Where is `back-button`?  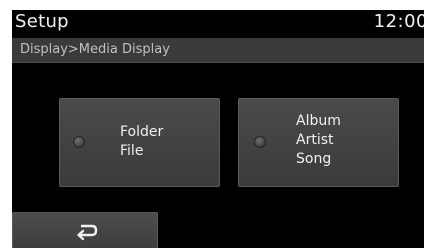
back-button is located at coordinates (85, 230).